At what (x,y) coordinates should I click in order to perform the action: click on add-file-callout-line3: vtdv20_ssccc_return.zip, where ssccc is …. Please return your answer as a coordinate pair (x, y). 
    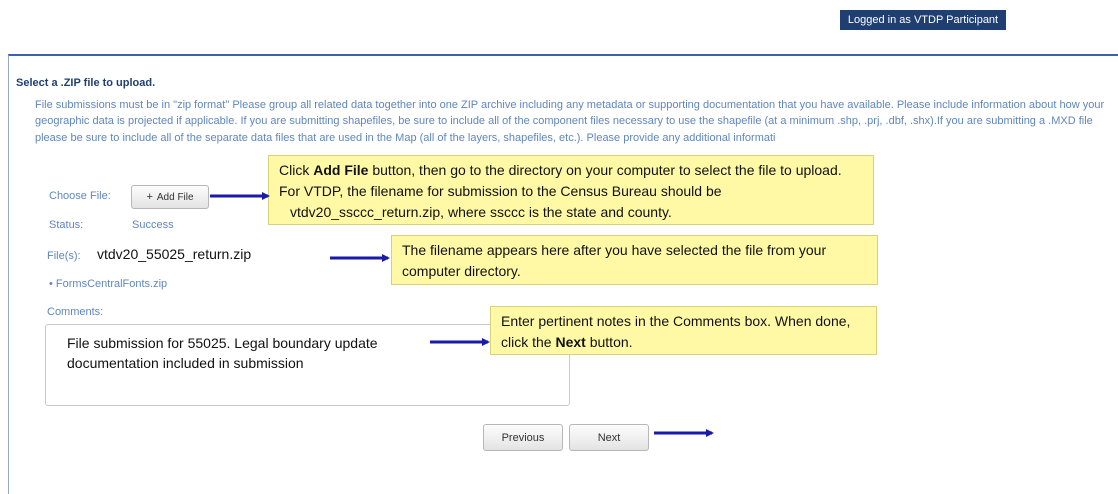
    Looking at the image, I should click on (481, 212).